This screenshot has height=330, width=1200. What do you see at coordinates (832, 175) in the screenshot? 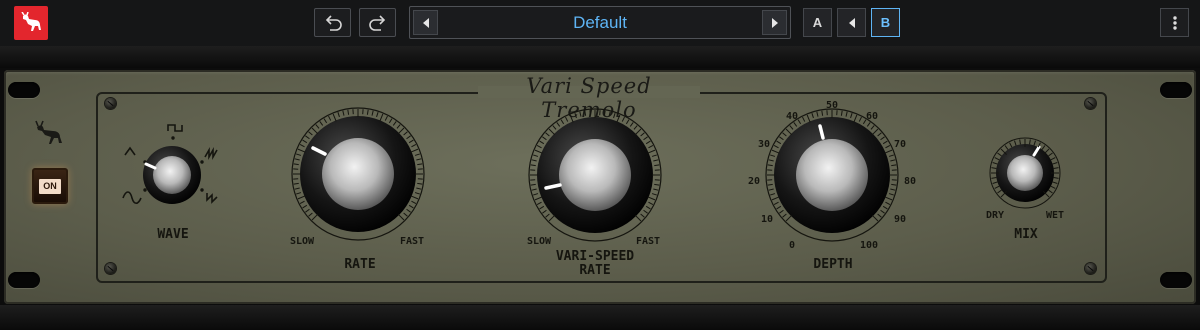
I see `depth-knob` at bounding box center [832, 175].